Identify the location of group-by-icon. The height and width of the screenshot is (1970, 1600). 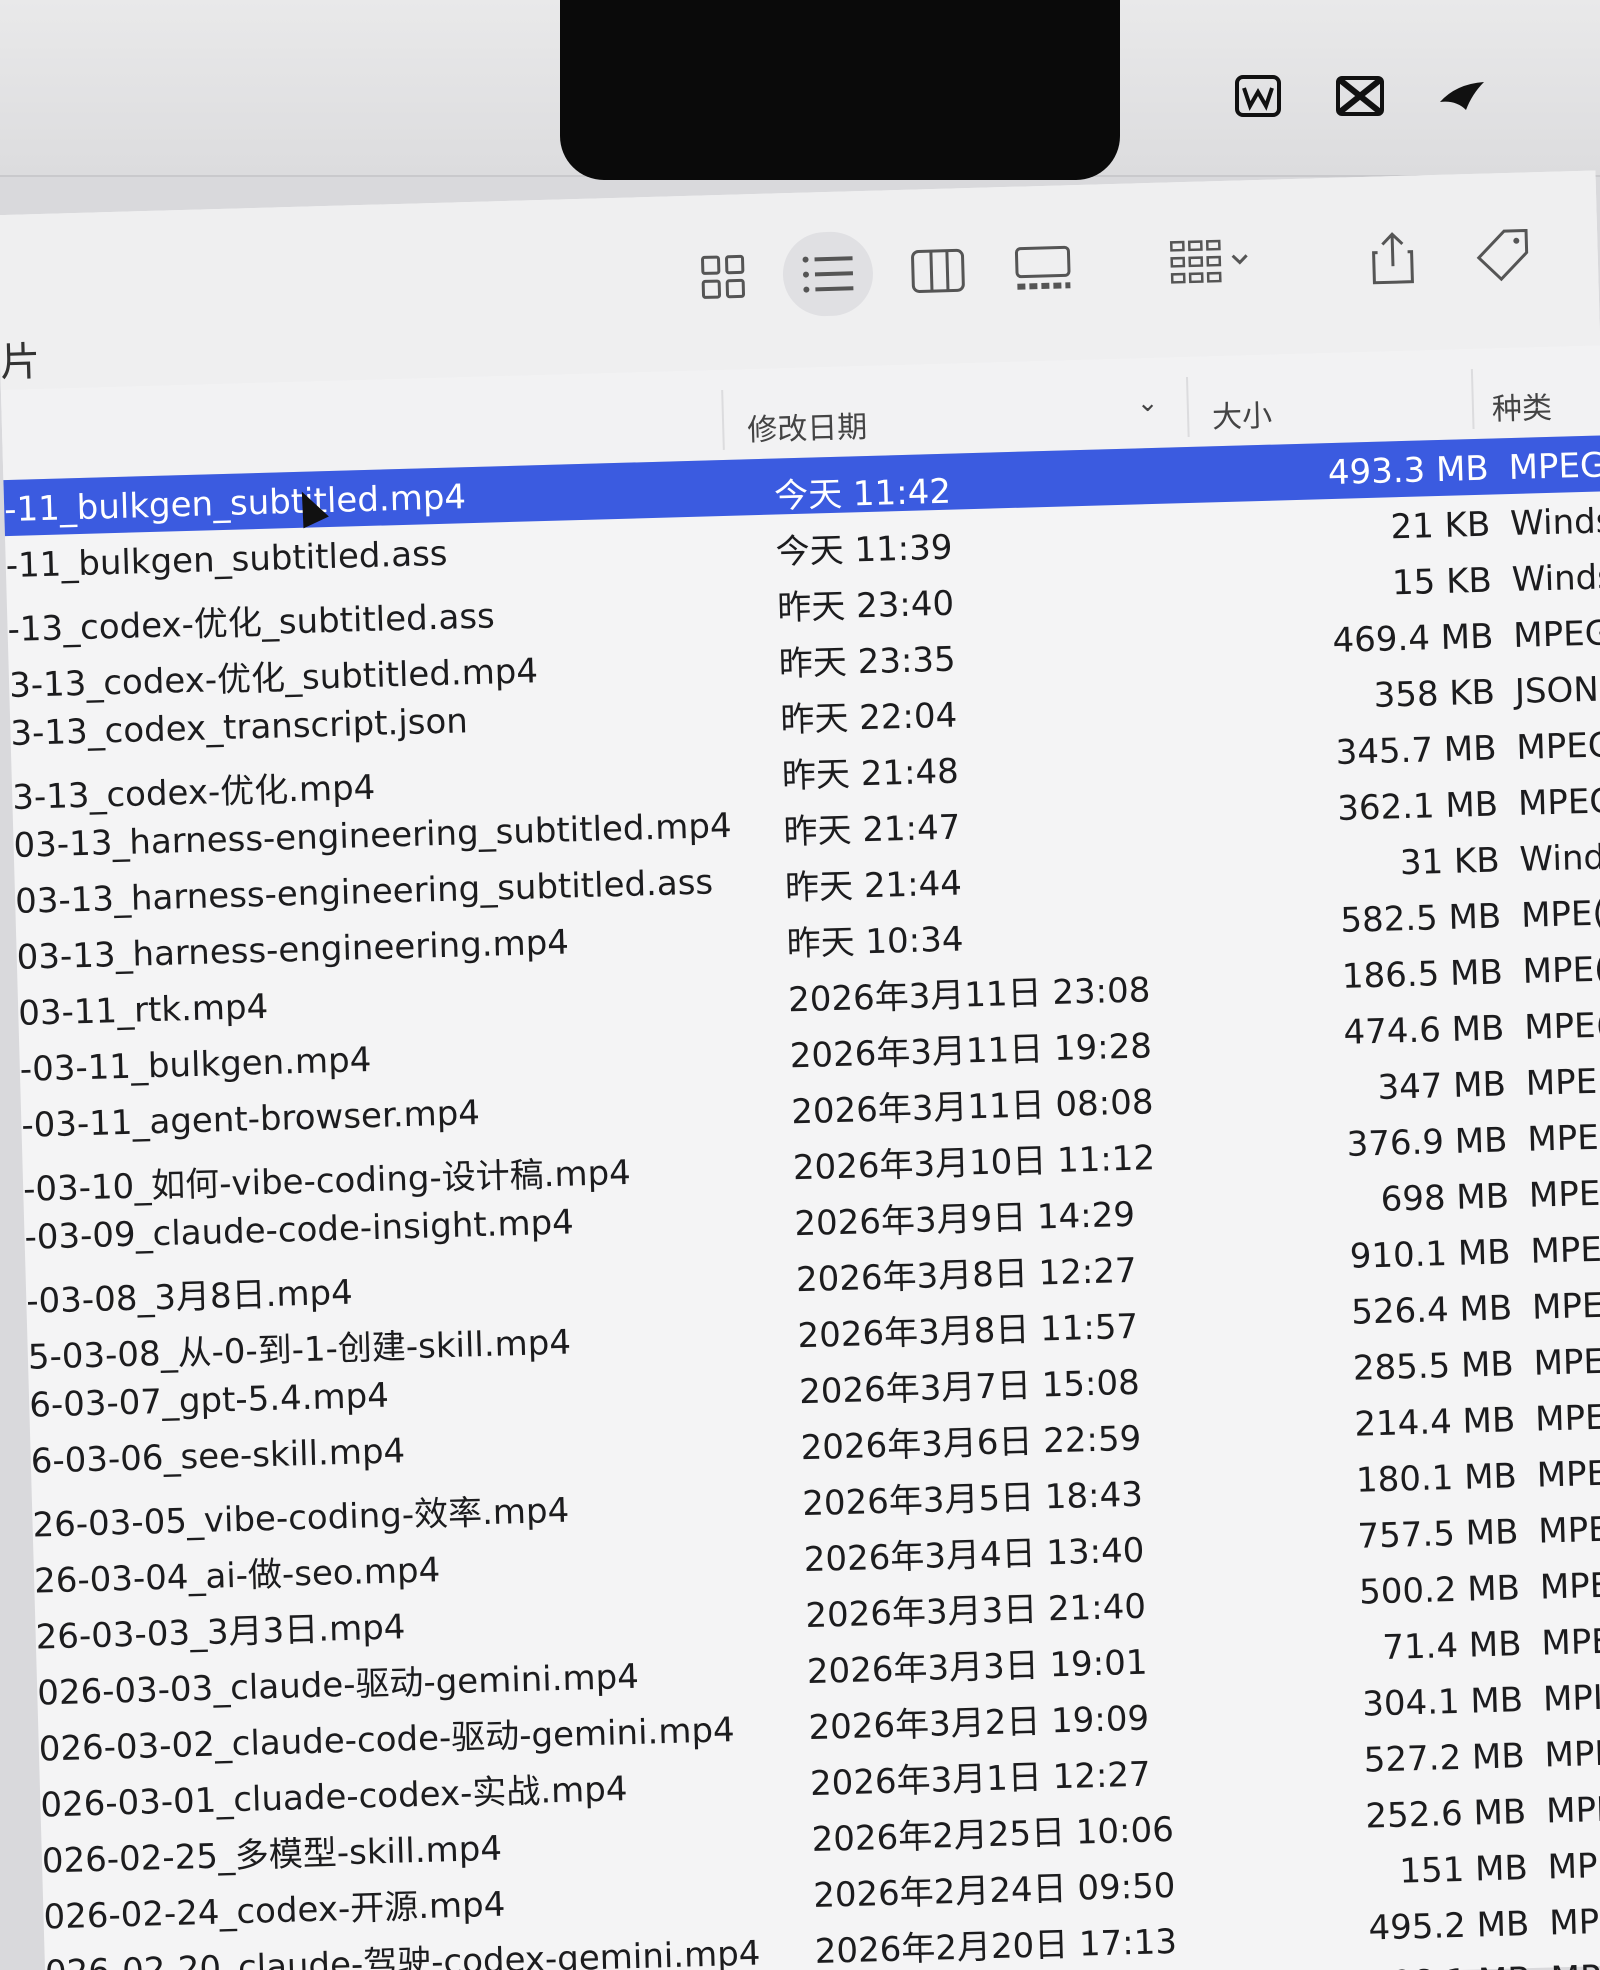
(1208, 261).